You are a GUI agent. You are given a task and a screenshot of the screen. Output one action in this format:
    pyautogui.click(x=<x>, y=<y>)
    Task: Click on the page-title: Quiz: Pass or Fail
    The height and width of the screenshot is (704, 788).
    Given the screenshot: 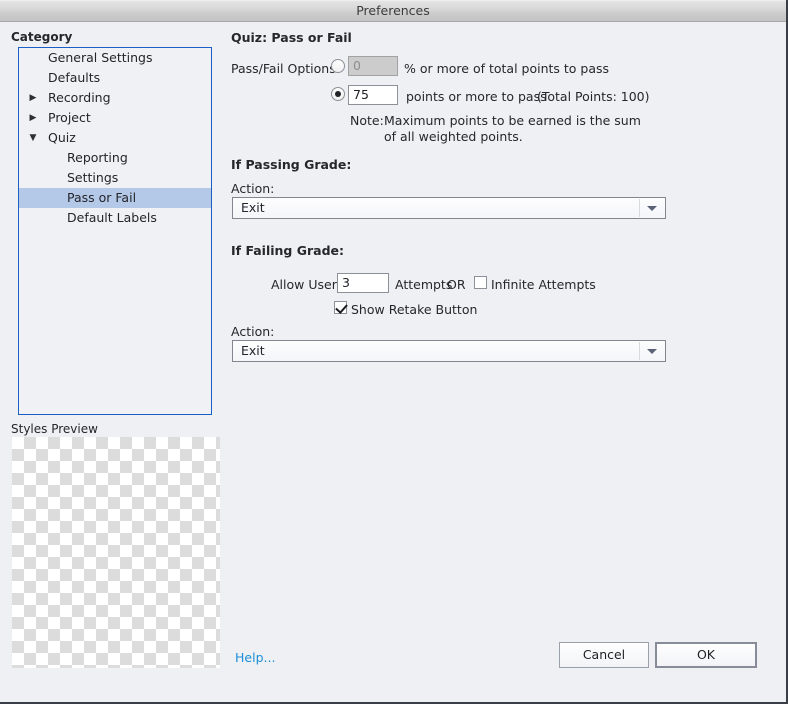 What is the action you would take?
    pyautogui.click(x=291, y=37)
    